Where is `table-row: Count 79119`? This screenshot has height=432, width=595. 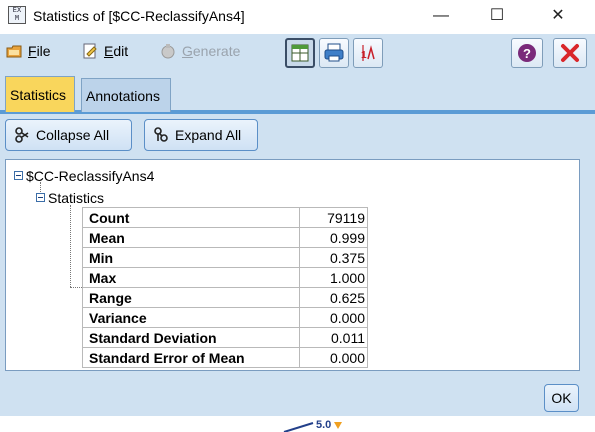 table-row: Count 79119 is located at coordinates (225, 217).